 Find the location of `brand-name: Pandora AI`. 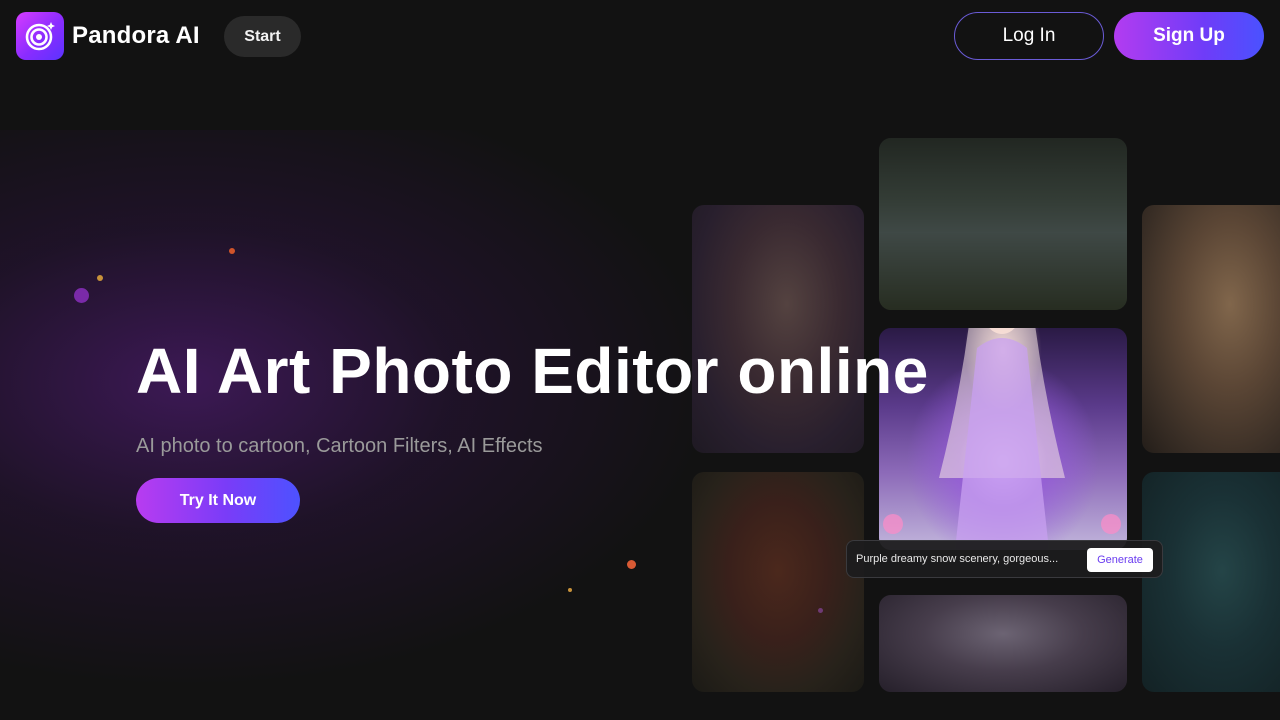

brand-name: Pandora AI is located at coordinates (136, 36).